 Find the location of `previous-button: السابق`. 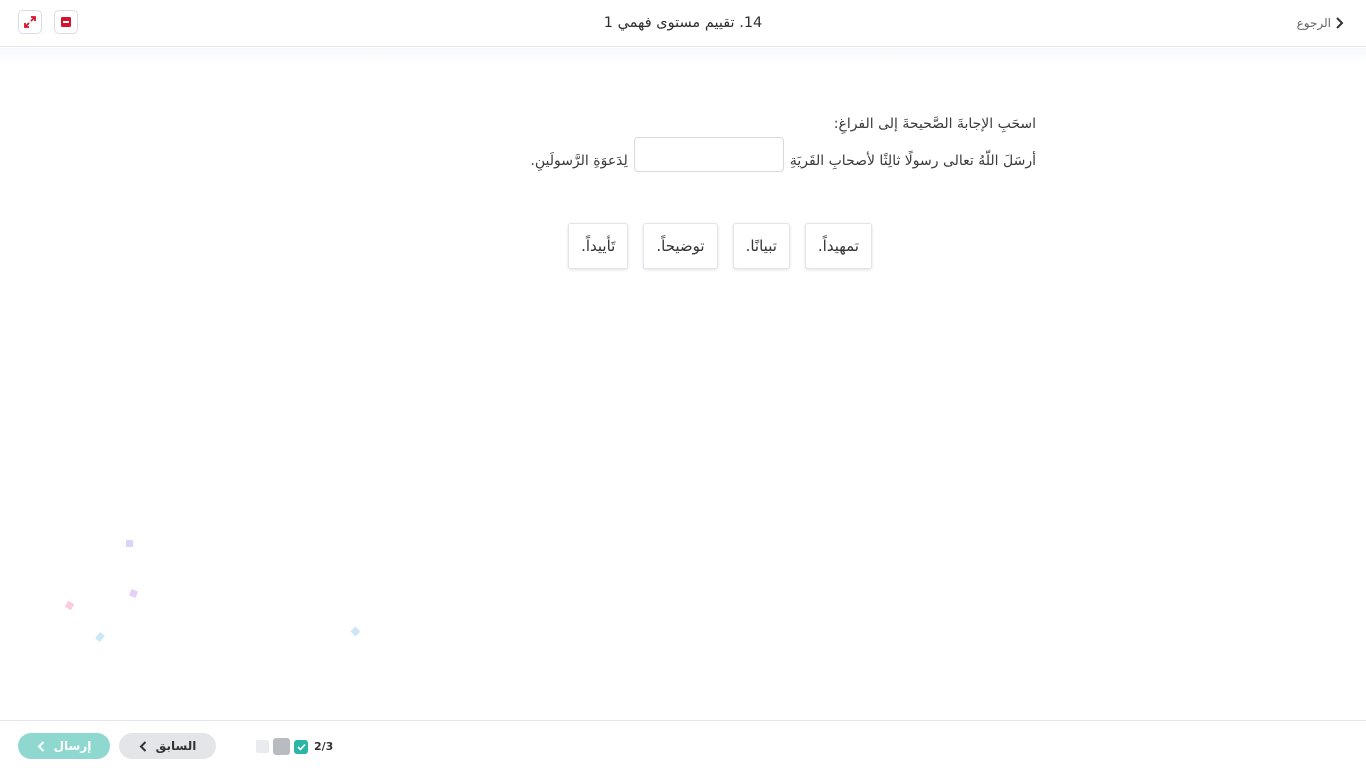

previous-button: السابق is located at coordinates (167, 746).